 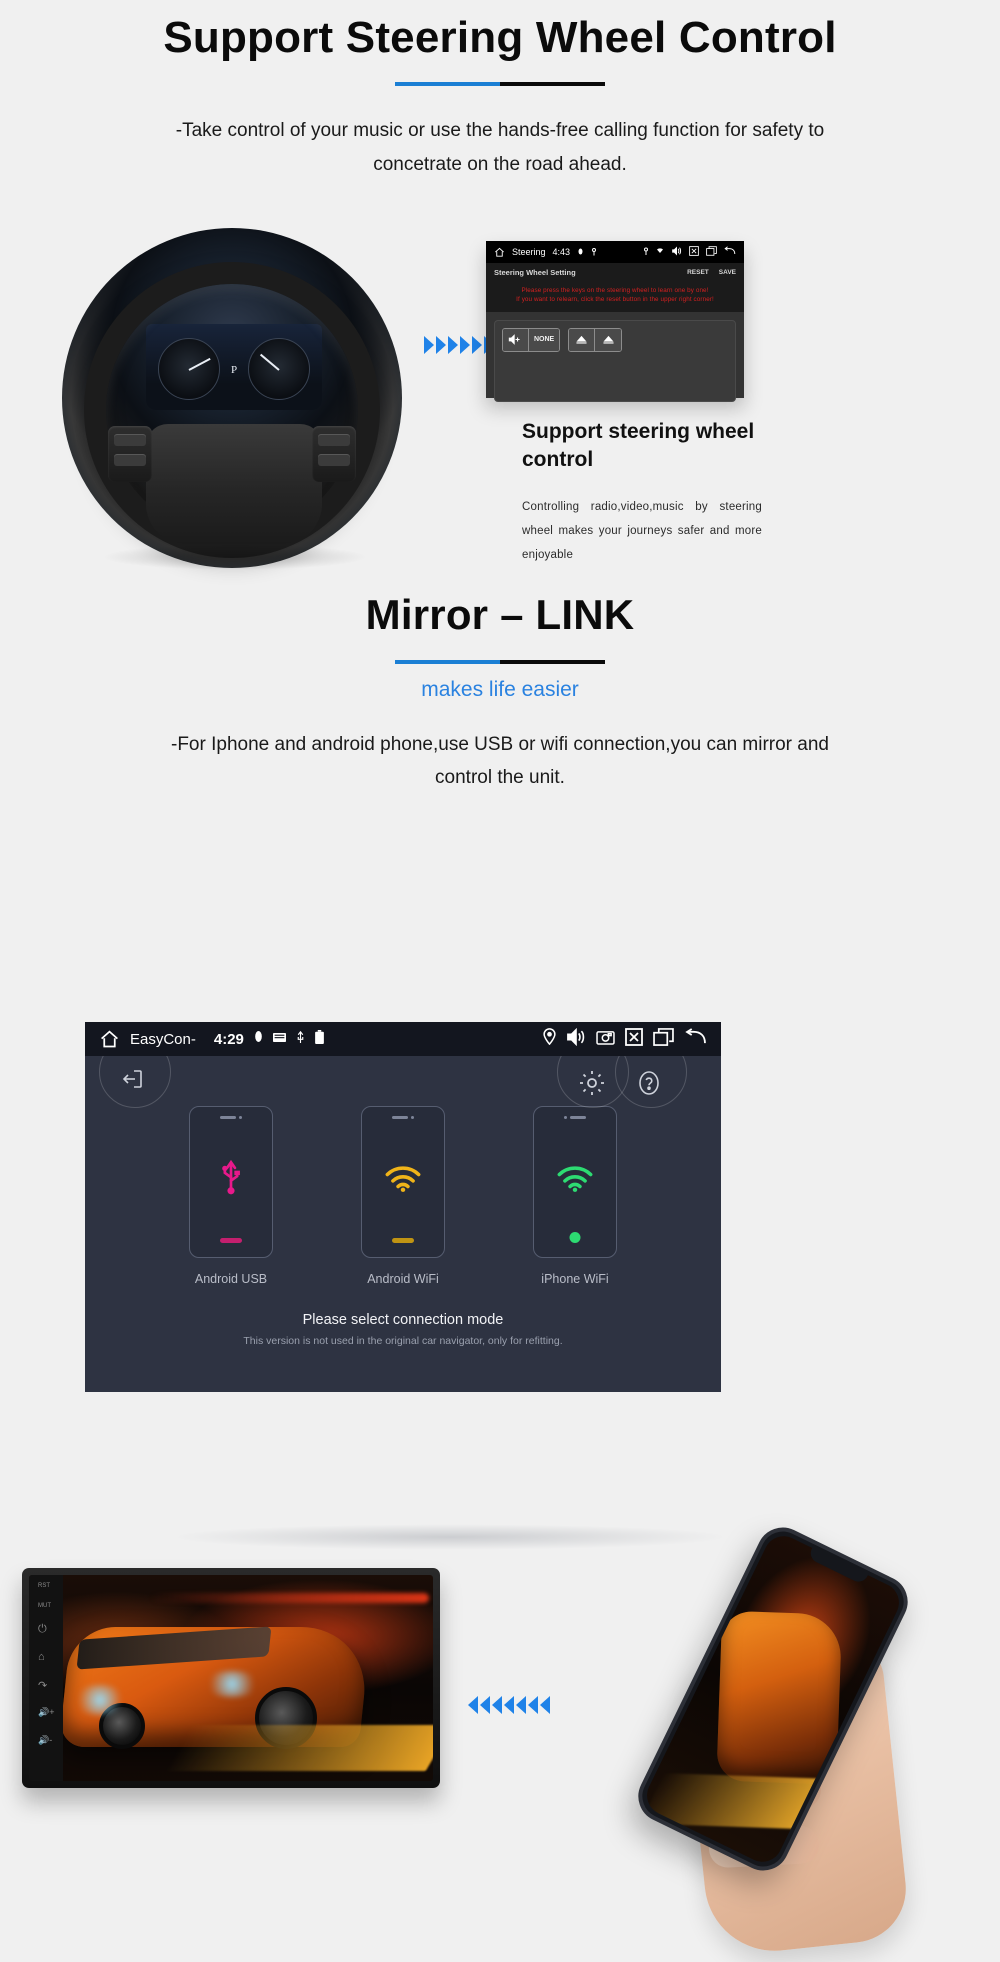 I want to click on ec-app-label: EasyCon-, so click(x=163, y=1039).